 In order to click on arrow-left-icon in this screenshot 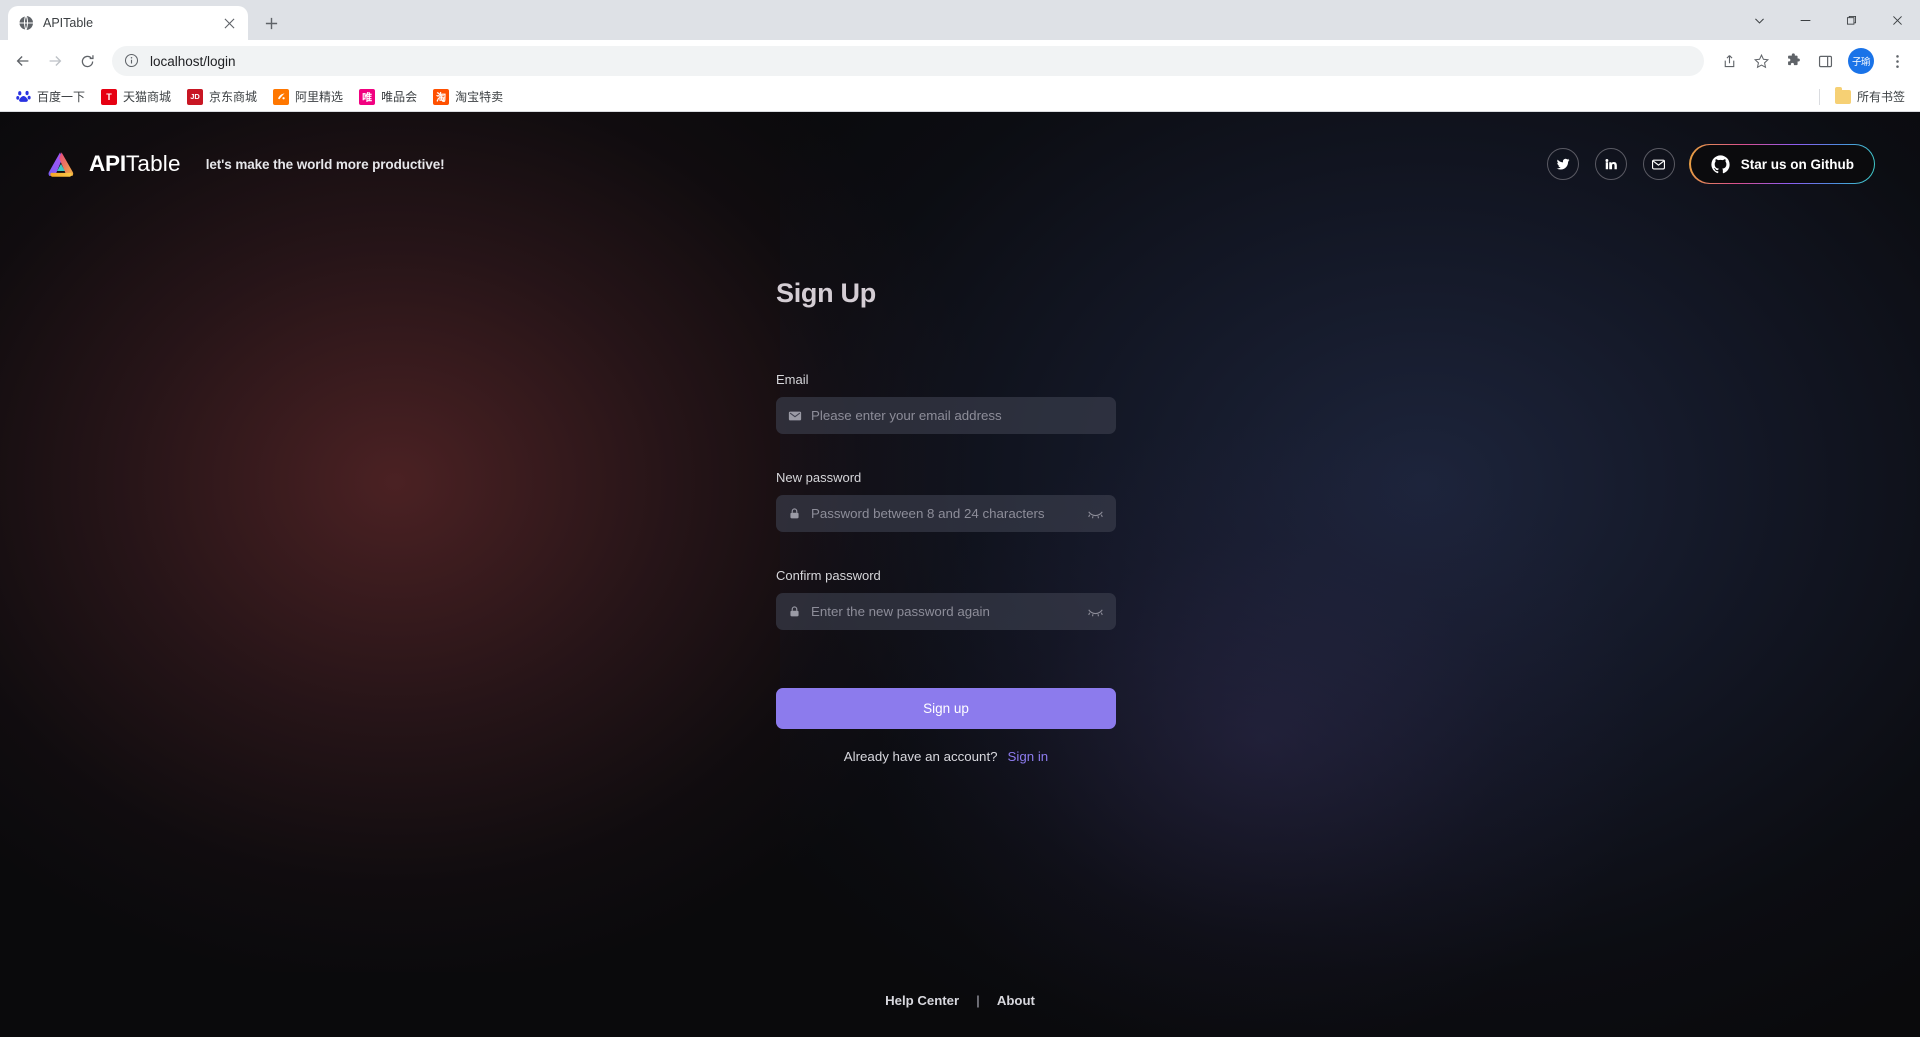, I will do `click(23, 61)`.